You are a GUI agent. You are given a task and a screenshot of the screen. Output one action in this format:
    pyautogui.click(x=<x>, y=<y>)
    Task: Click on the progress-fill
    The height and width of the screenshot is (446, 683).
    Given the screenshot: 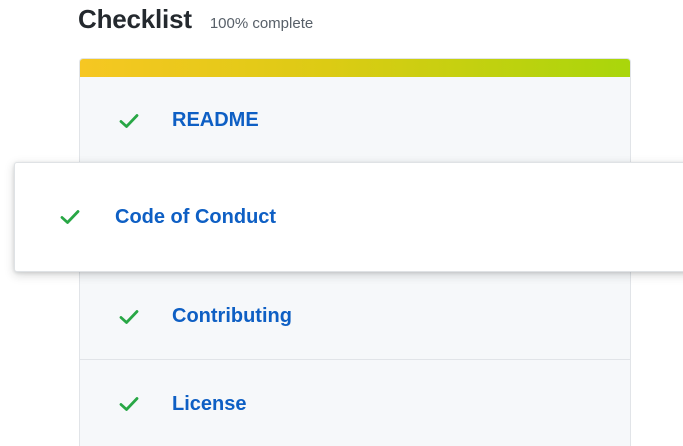 What is the action you would take?
    pyautogui.click(x=355, y=68)
    